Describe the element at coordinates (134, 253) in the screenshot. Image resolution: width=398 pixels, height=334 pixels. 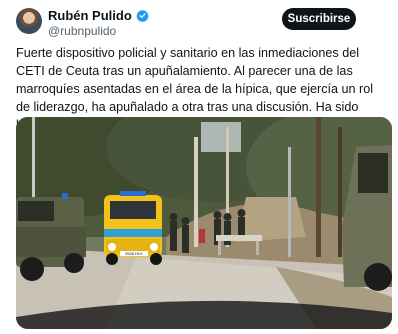
I see `ambulance-plate: 9528 HLK` at that location.